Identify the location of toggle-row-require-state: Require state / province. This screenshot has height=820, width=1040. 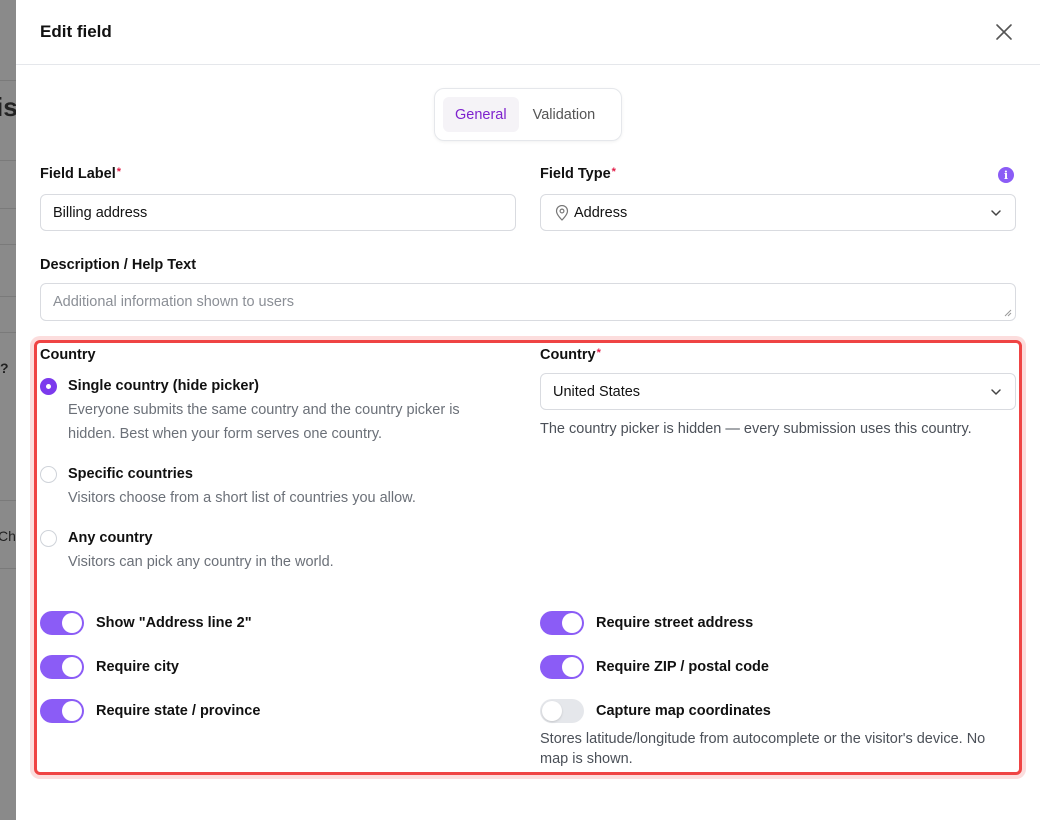
(150, 711).